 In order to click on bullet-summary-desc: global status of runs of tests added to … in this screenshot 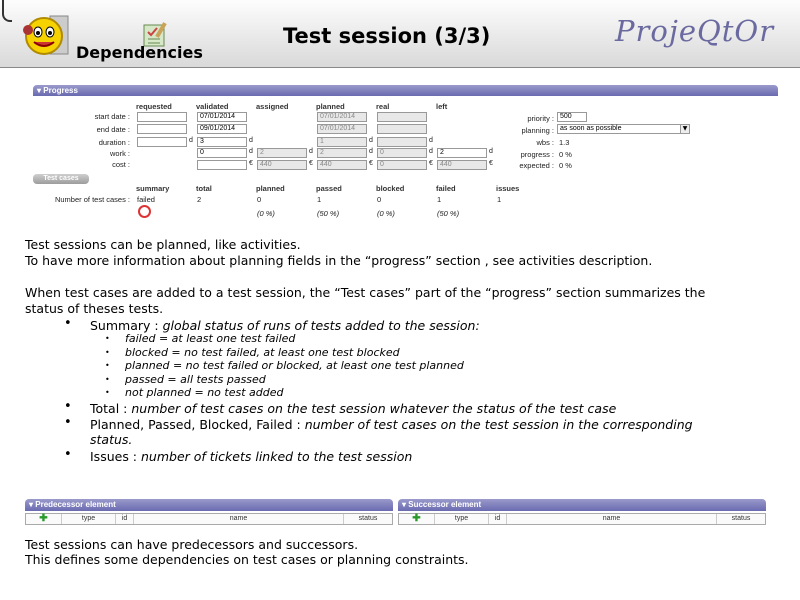, I will do `click(321, 325)`.